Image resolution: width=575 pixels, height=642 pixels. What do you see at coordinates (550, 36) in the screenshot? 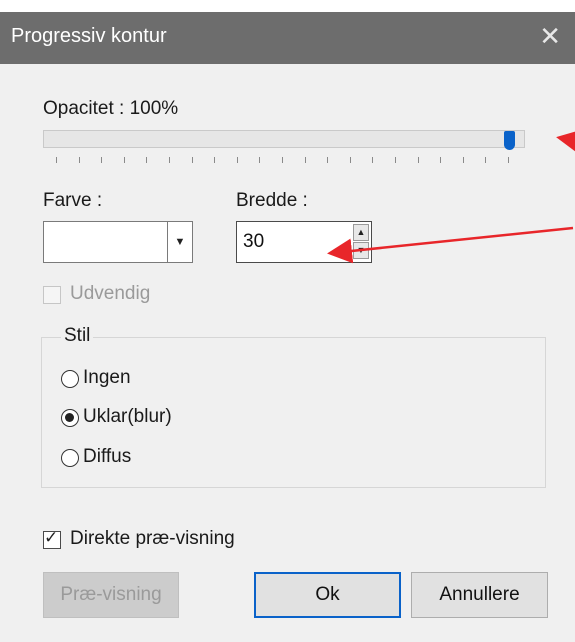
I see `close-icon: ✕` at bounding box center [550, 36].